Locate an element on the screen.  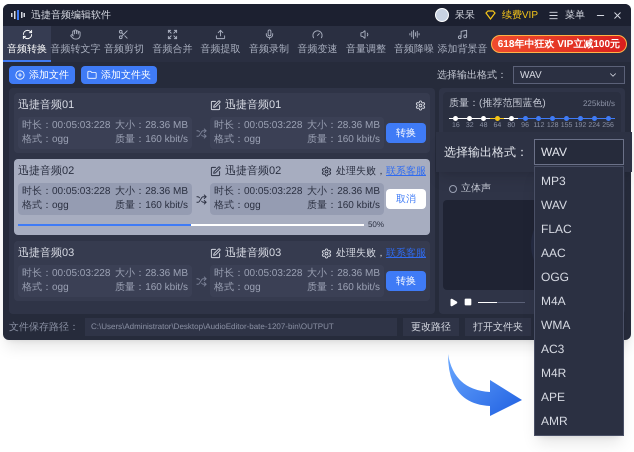
tab: 音频剪切 is located at coordinates (124, 44).